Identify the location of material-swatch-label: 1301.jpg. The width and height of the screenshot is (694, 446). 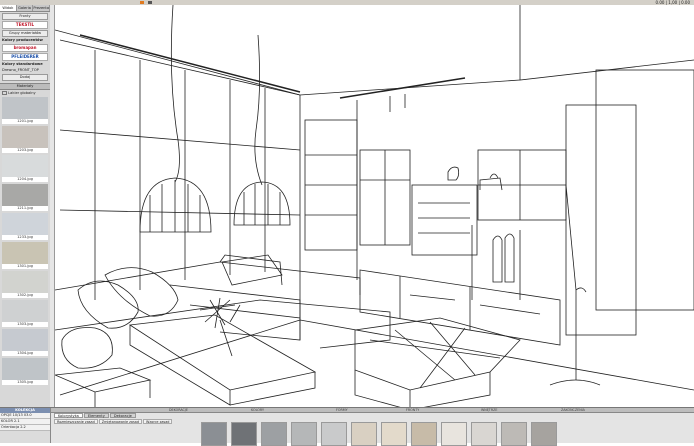
(25, 266).